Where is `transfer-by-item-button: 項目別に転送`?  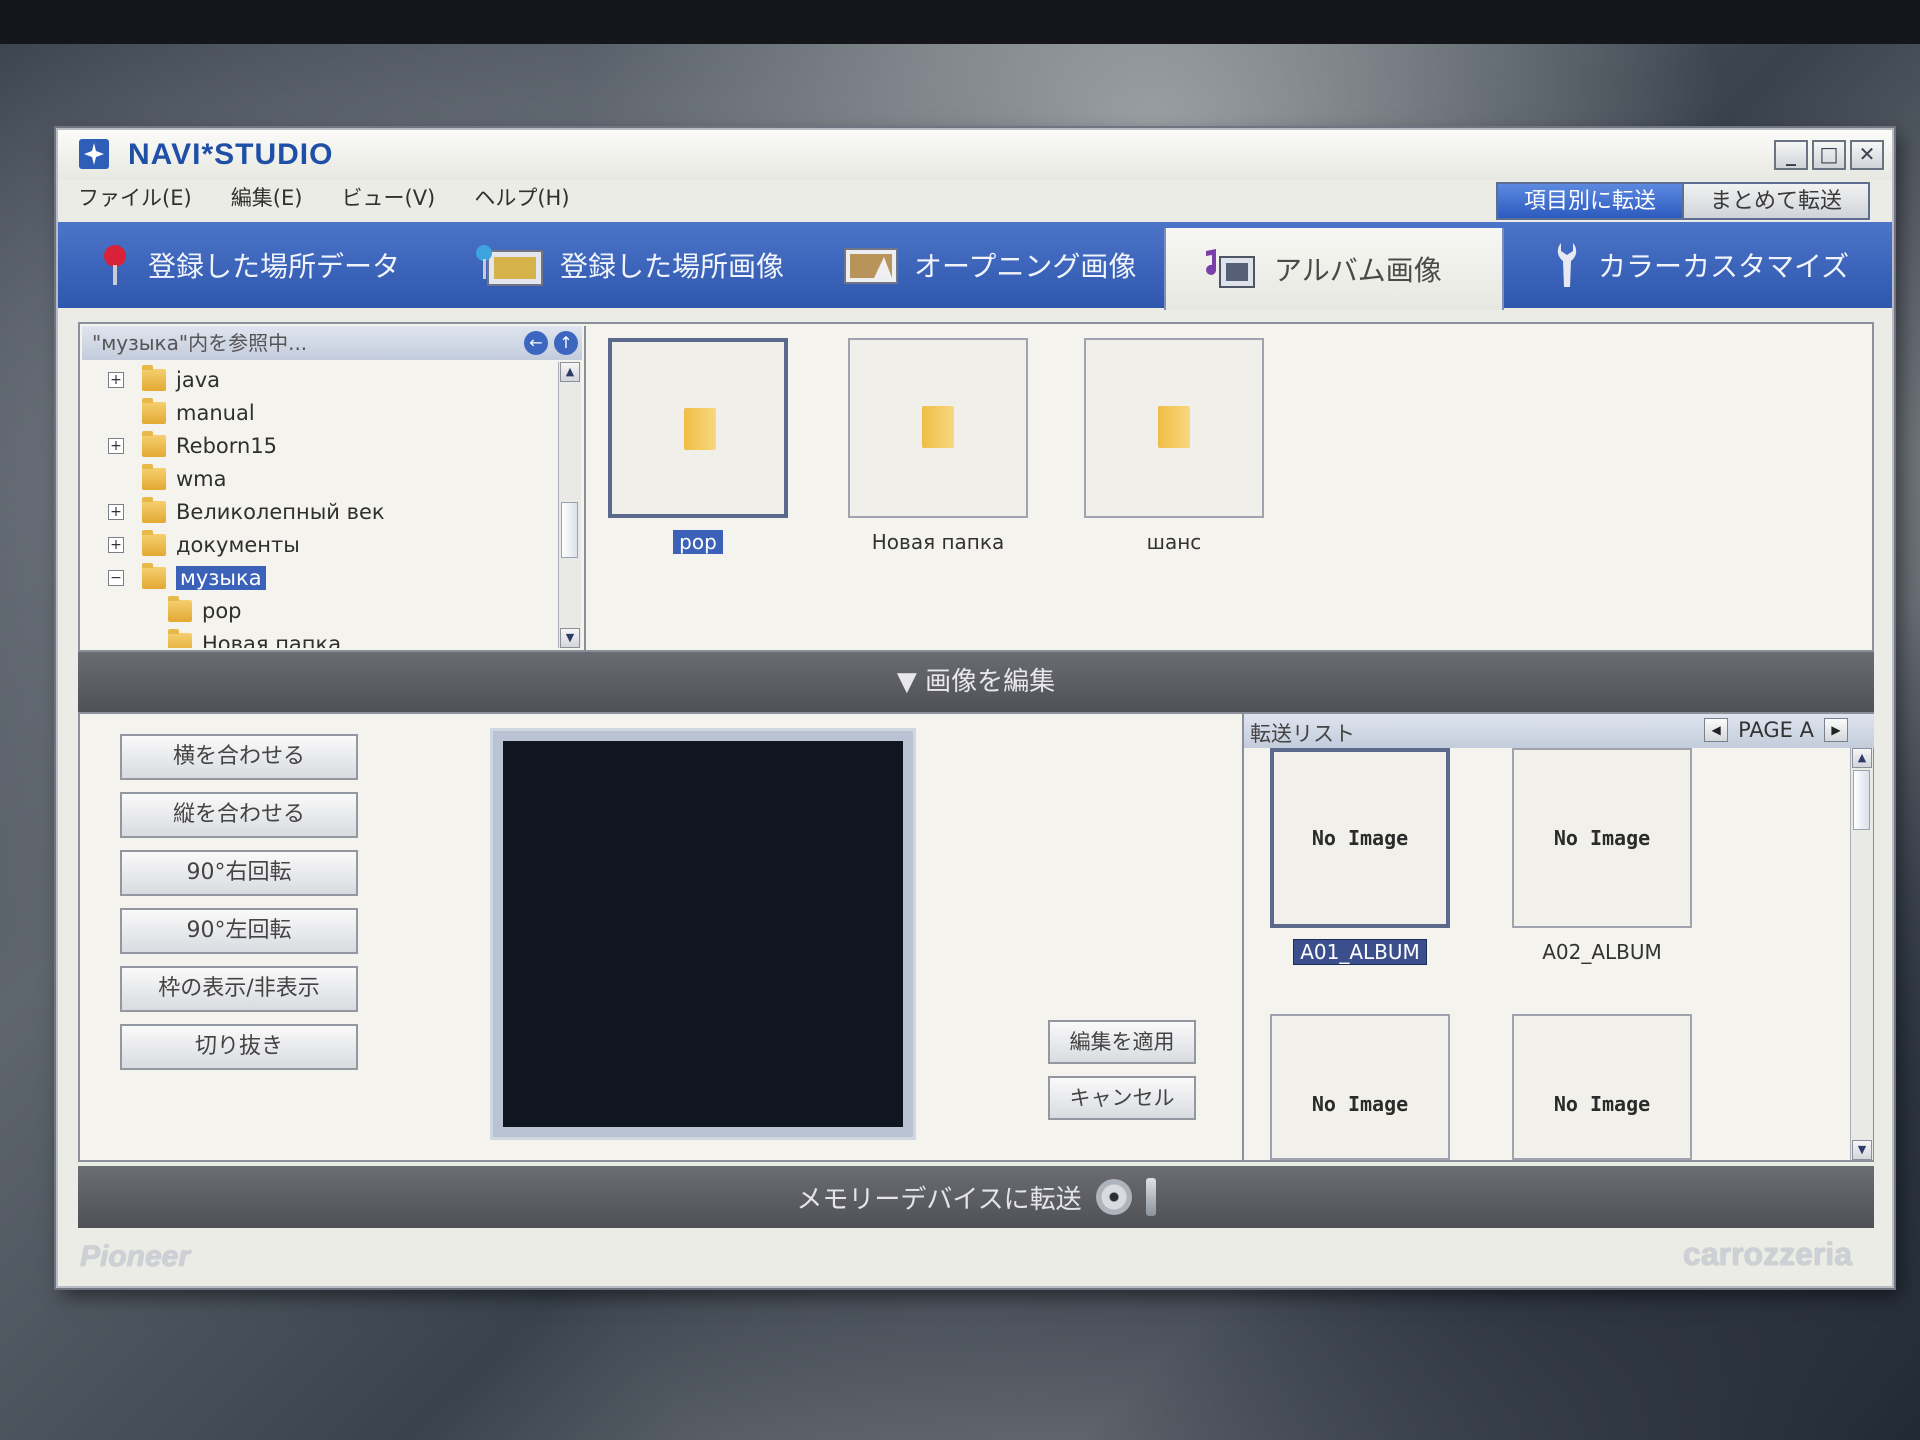 transfer-by-item-button: 項目別に転送 is located at coordinates (1589, 201).